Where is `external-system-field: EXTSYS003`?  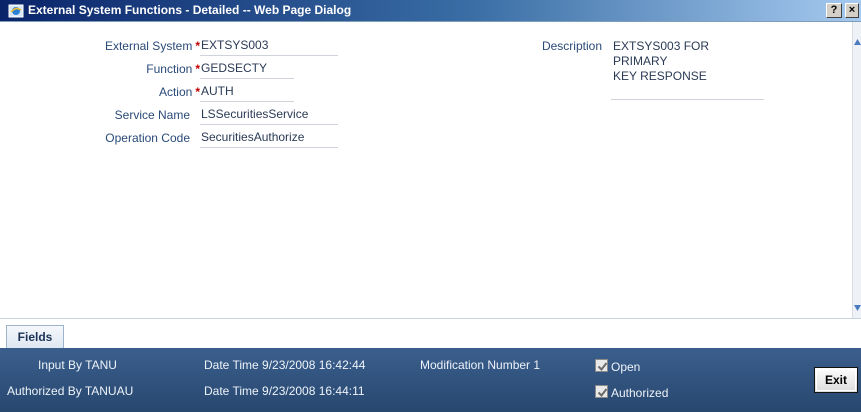
external-system-field: EXTSYS003 is located at coordinates (269, 46).